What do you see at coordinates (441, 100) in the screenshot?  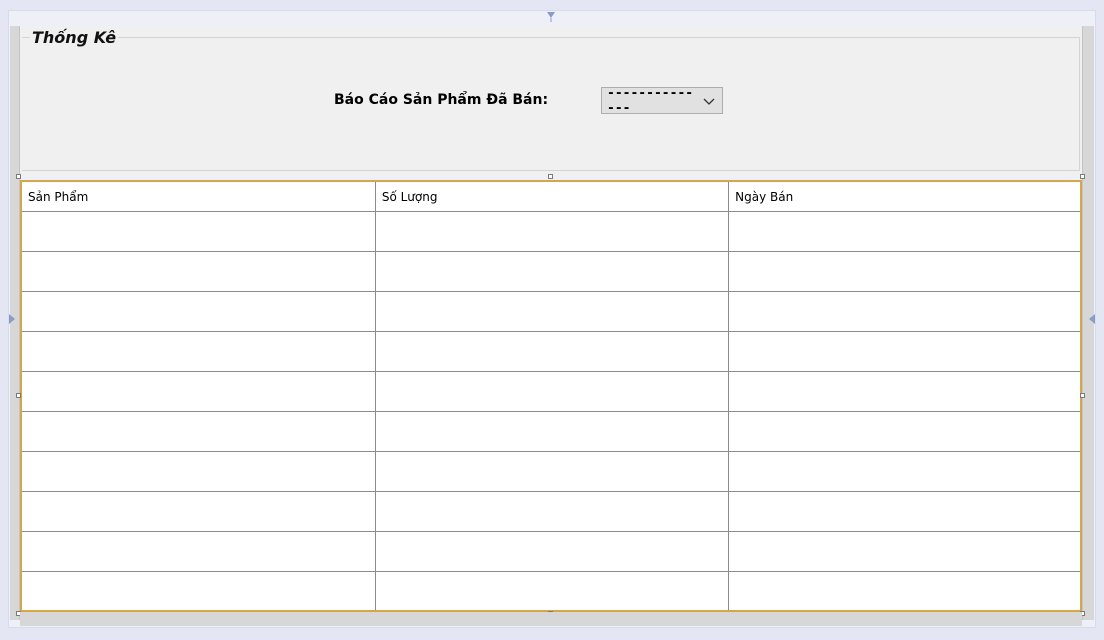 I see `report-label: Báo Cáo Sản Phẩm Đã Bán:` at bounding box center [441, 100].